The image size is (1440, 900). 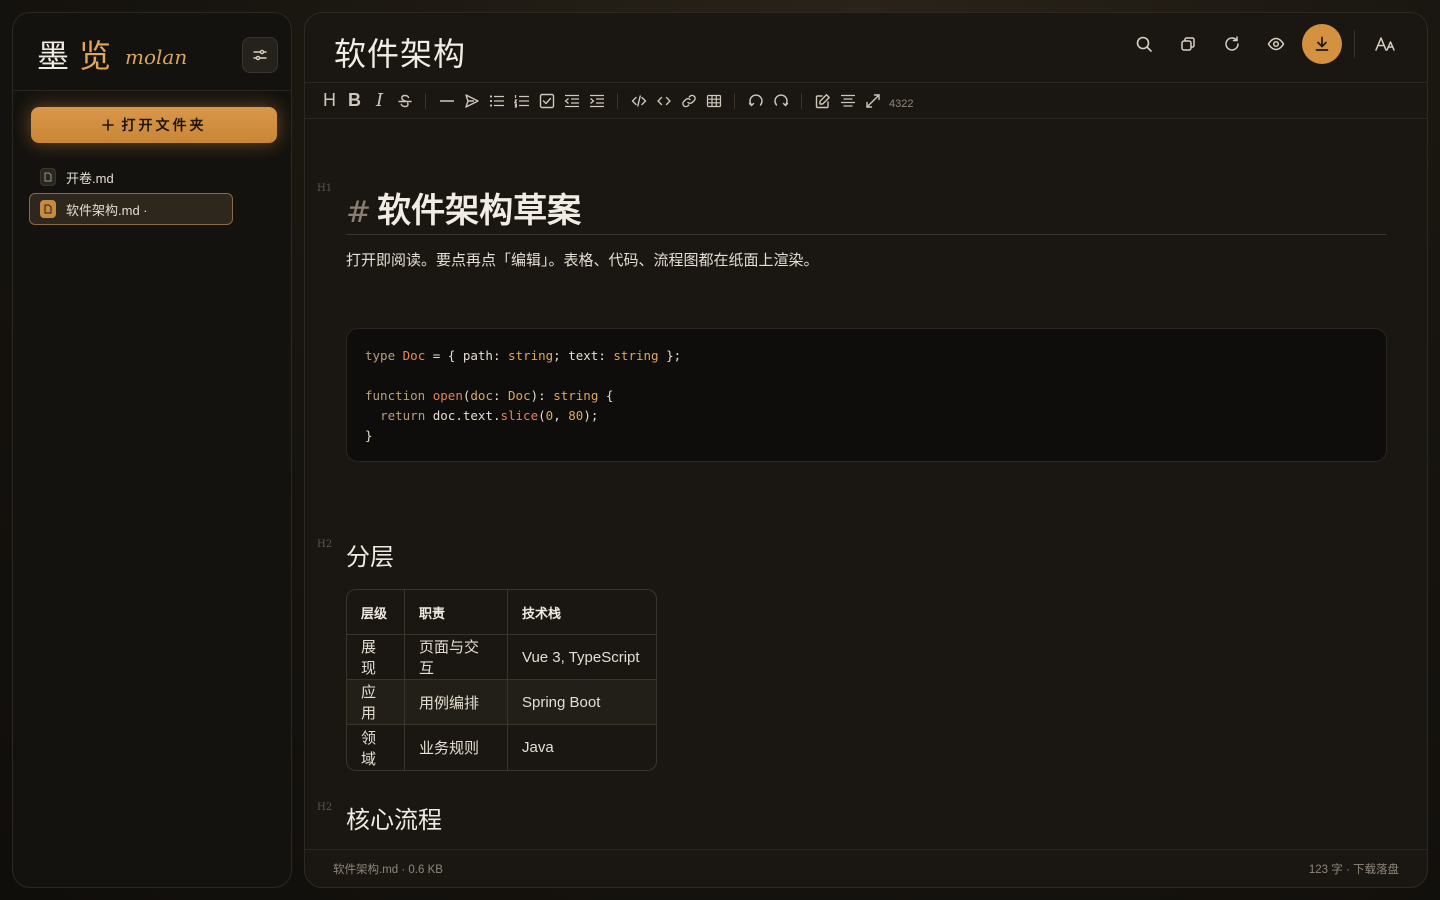 What do you see at coordinates (325, 188) in the screenshot?
I see `heading-marker-h1: H1` at bounding box center [325, 188].